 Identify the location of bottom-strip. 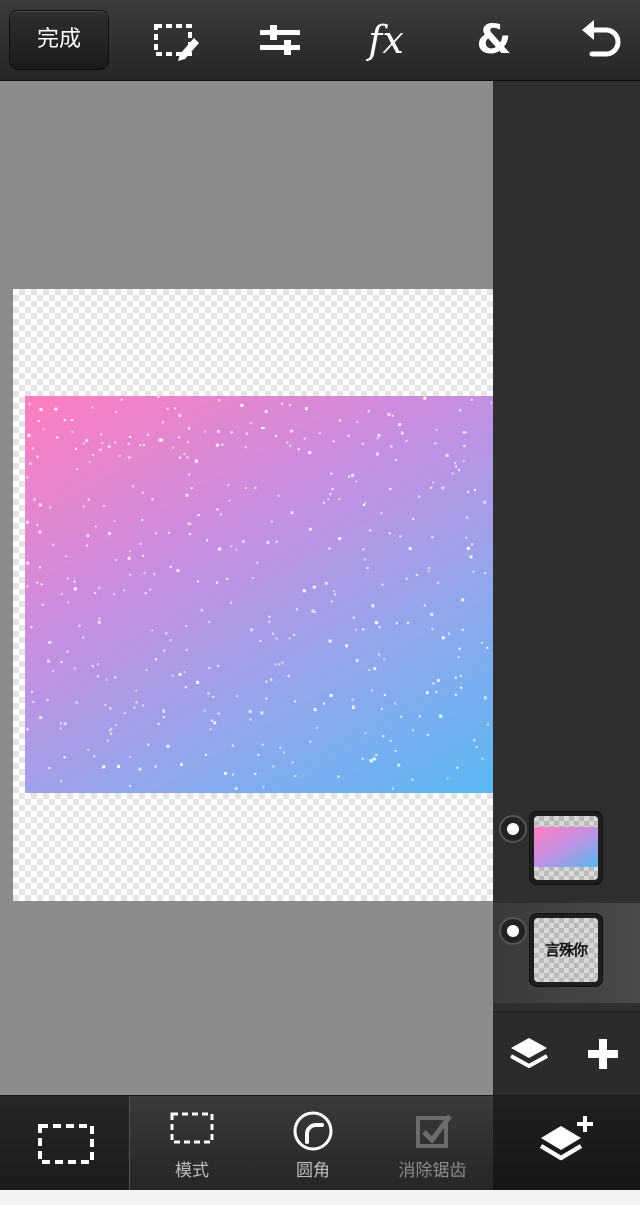
(320, 1197).